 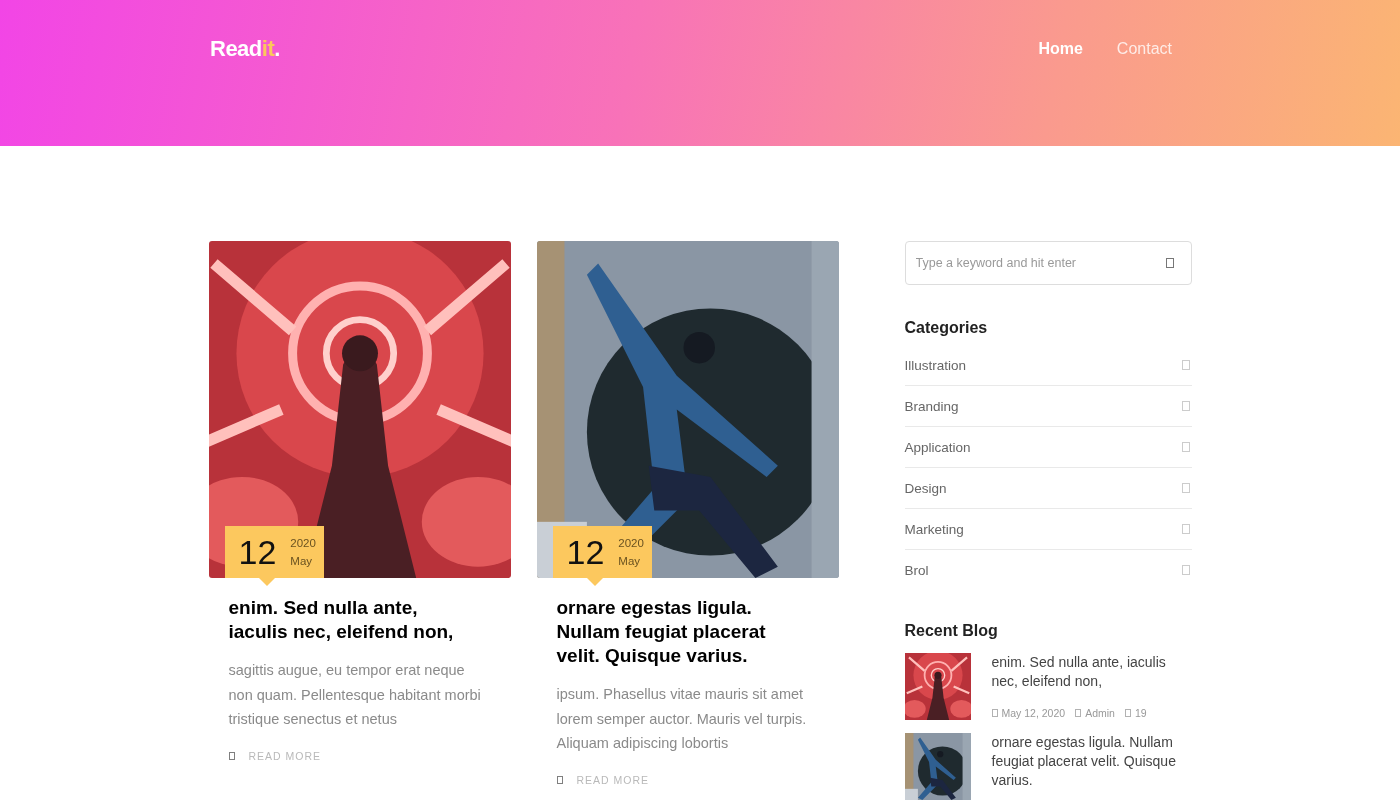 What do you see at coordinates (946, 328) in the screenshot?
I see `section-heading: Categories` at bounding box center [946, 328].